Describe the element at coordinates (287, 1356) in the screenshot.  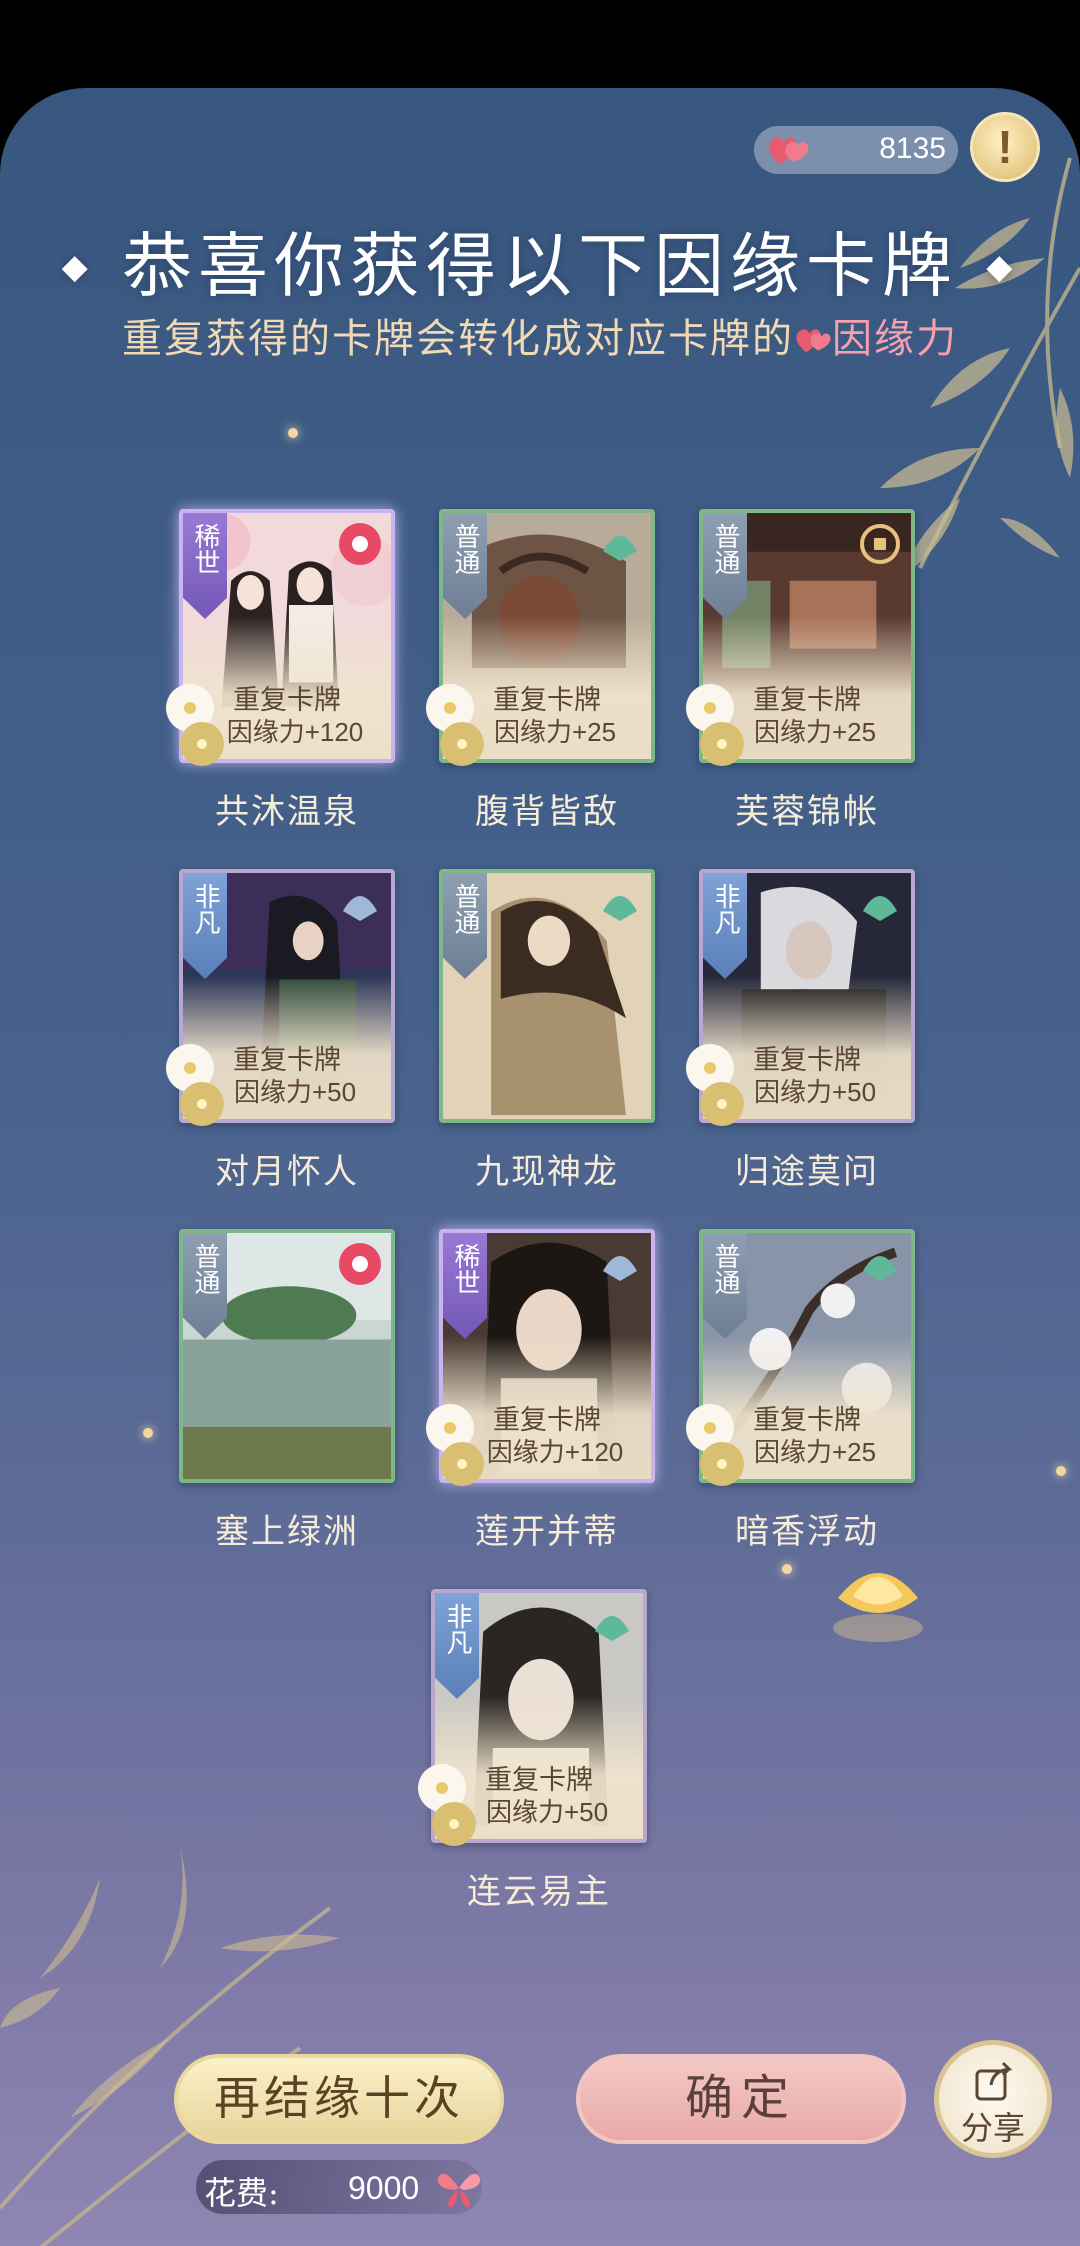
I see `card-saishang-lvzhou: 普通` at that location.